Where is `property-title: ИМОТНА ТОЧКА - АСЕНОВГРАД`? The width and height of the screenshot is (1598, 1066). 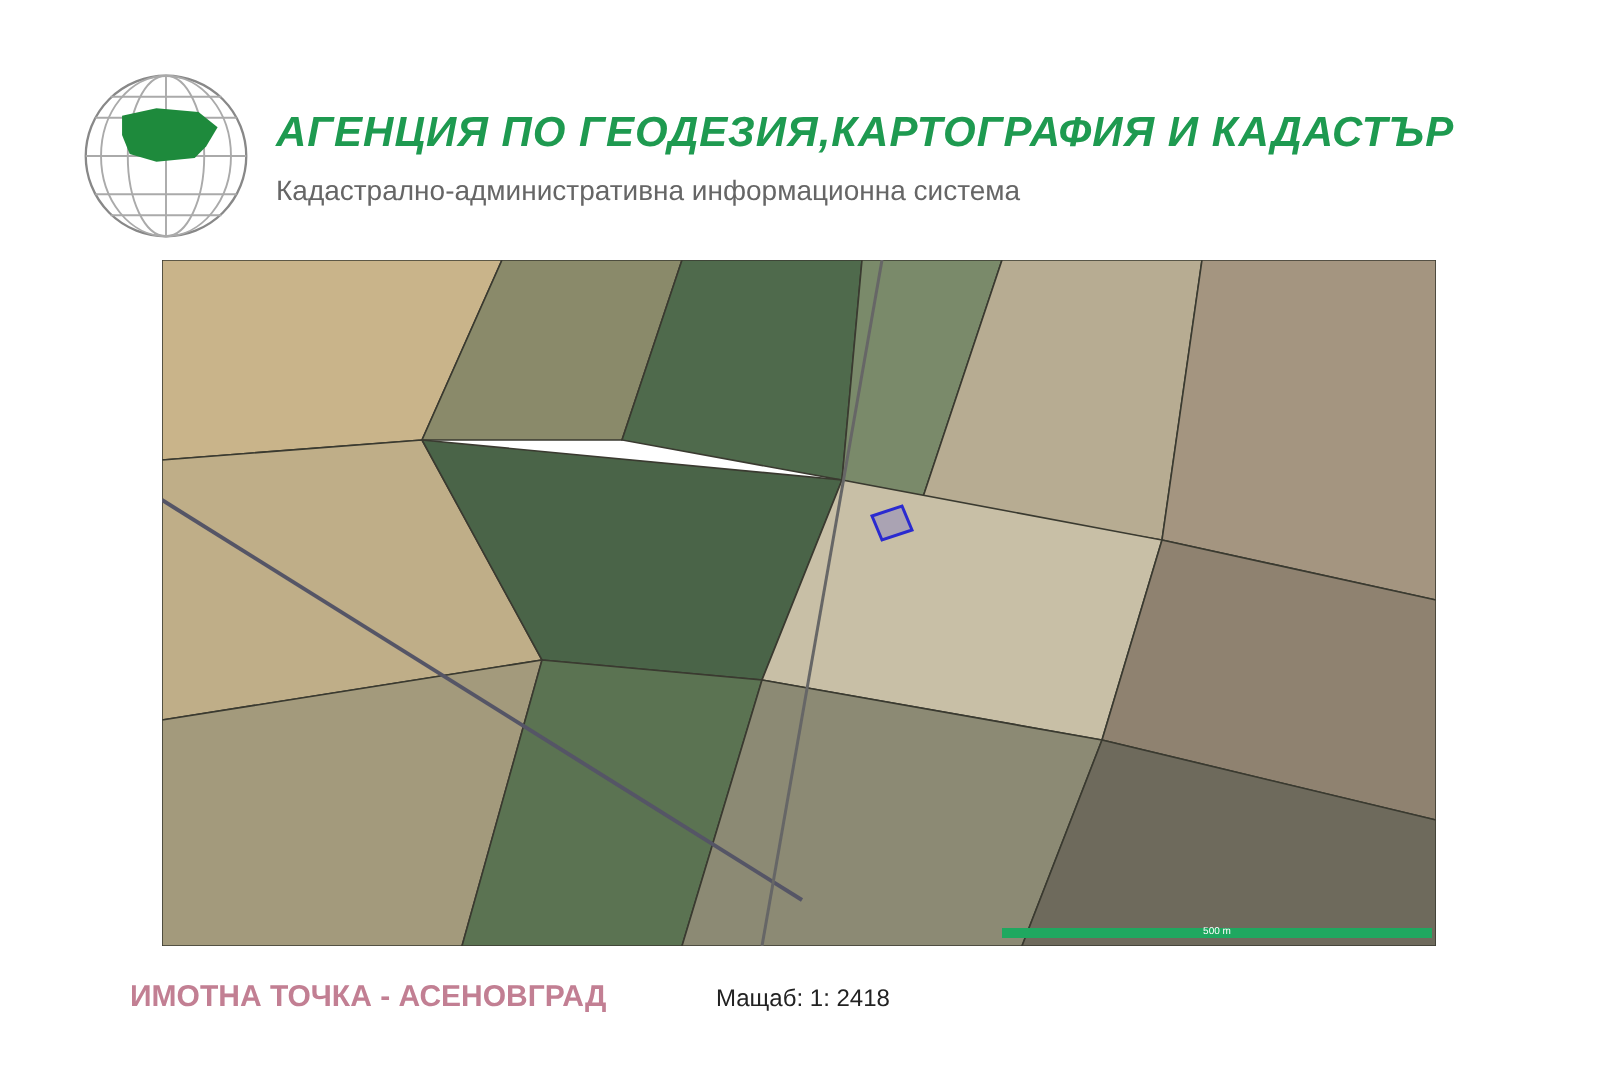
property-title: ИМОТНА ТОЧКА - АСЕНОВГРАД is located at coordinates (369, 997).